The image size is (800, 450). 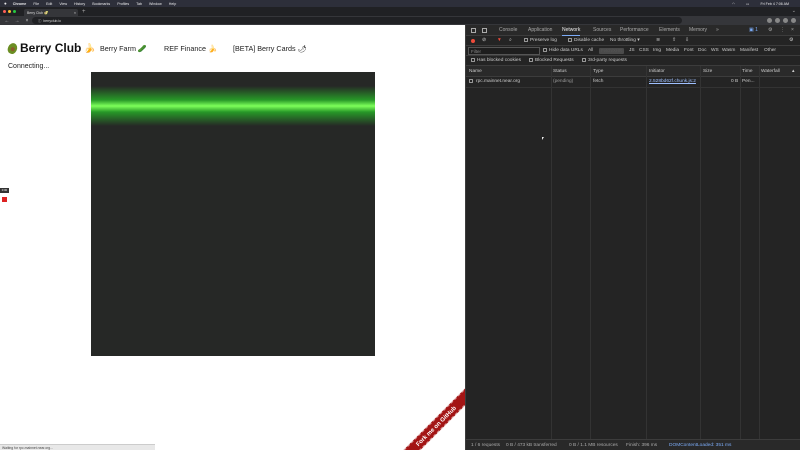 I want to click on row-checkbox, so click(x=472, y=82).